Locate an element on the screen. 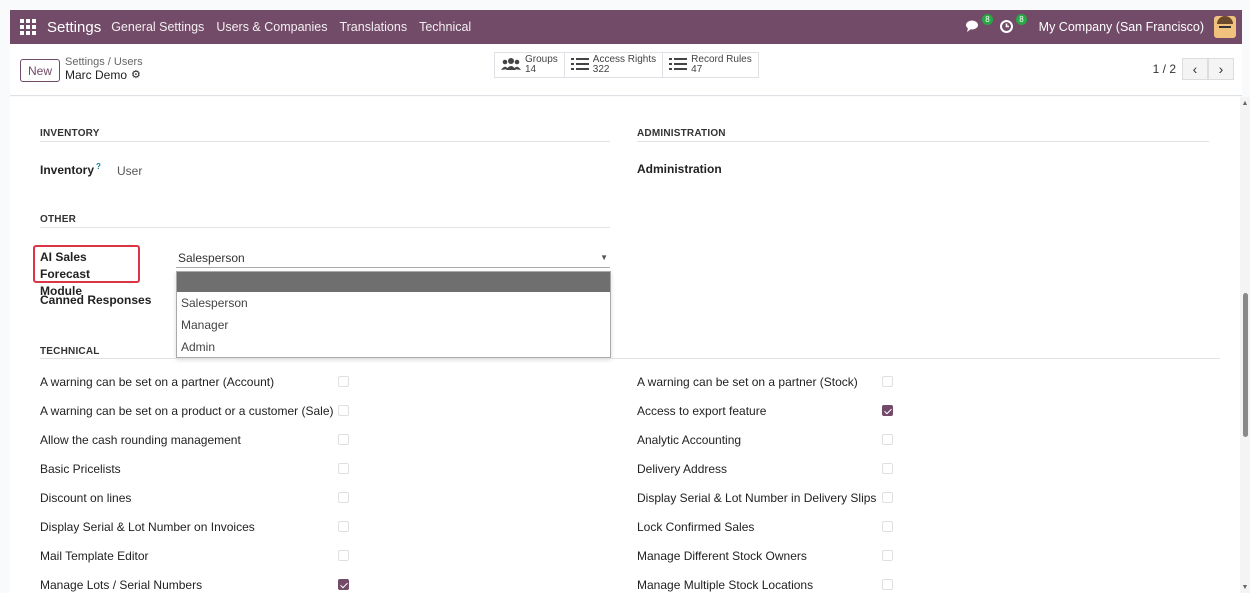 This screenshot has width=1250, height=593. messages-icon: 8 is located at coordinates (979, 24).